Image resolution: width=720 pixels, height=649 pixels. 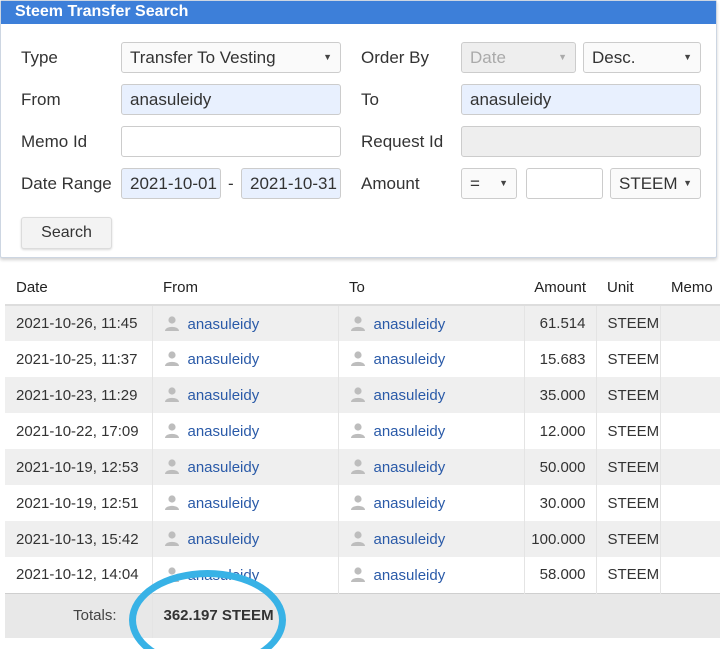 I want to click on col-unit-header: Unit, so click(x=628, y=288).